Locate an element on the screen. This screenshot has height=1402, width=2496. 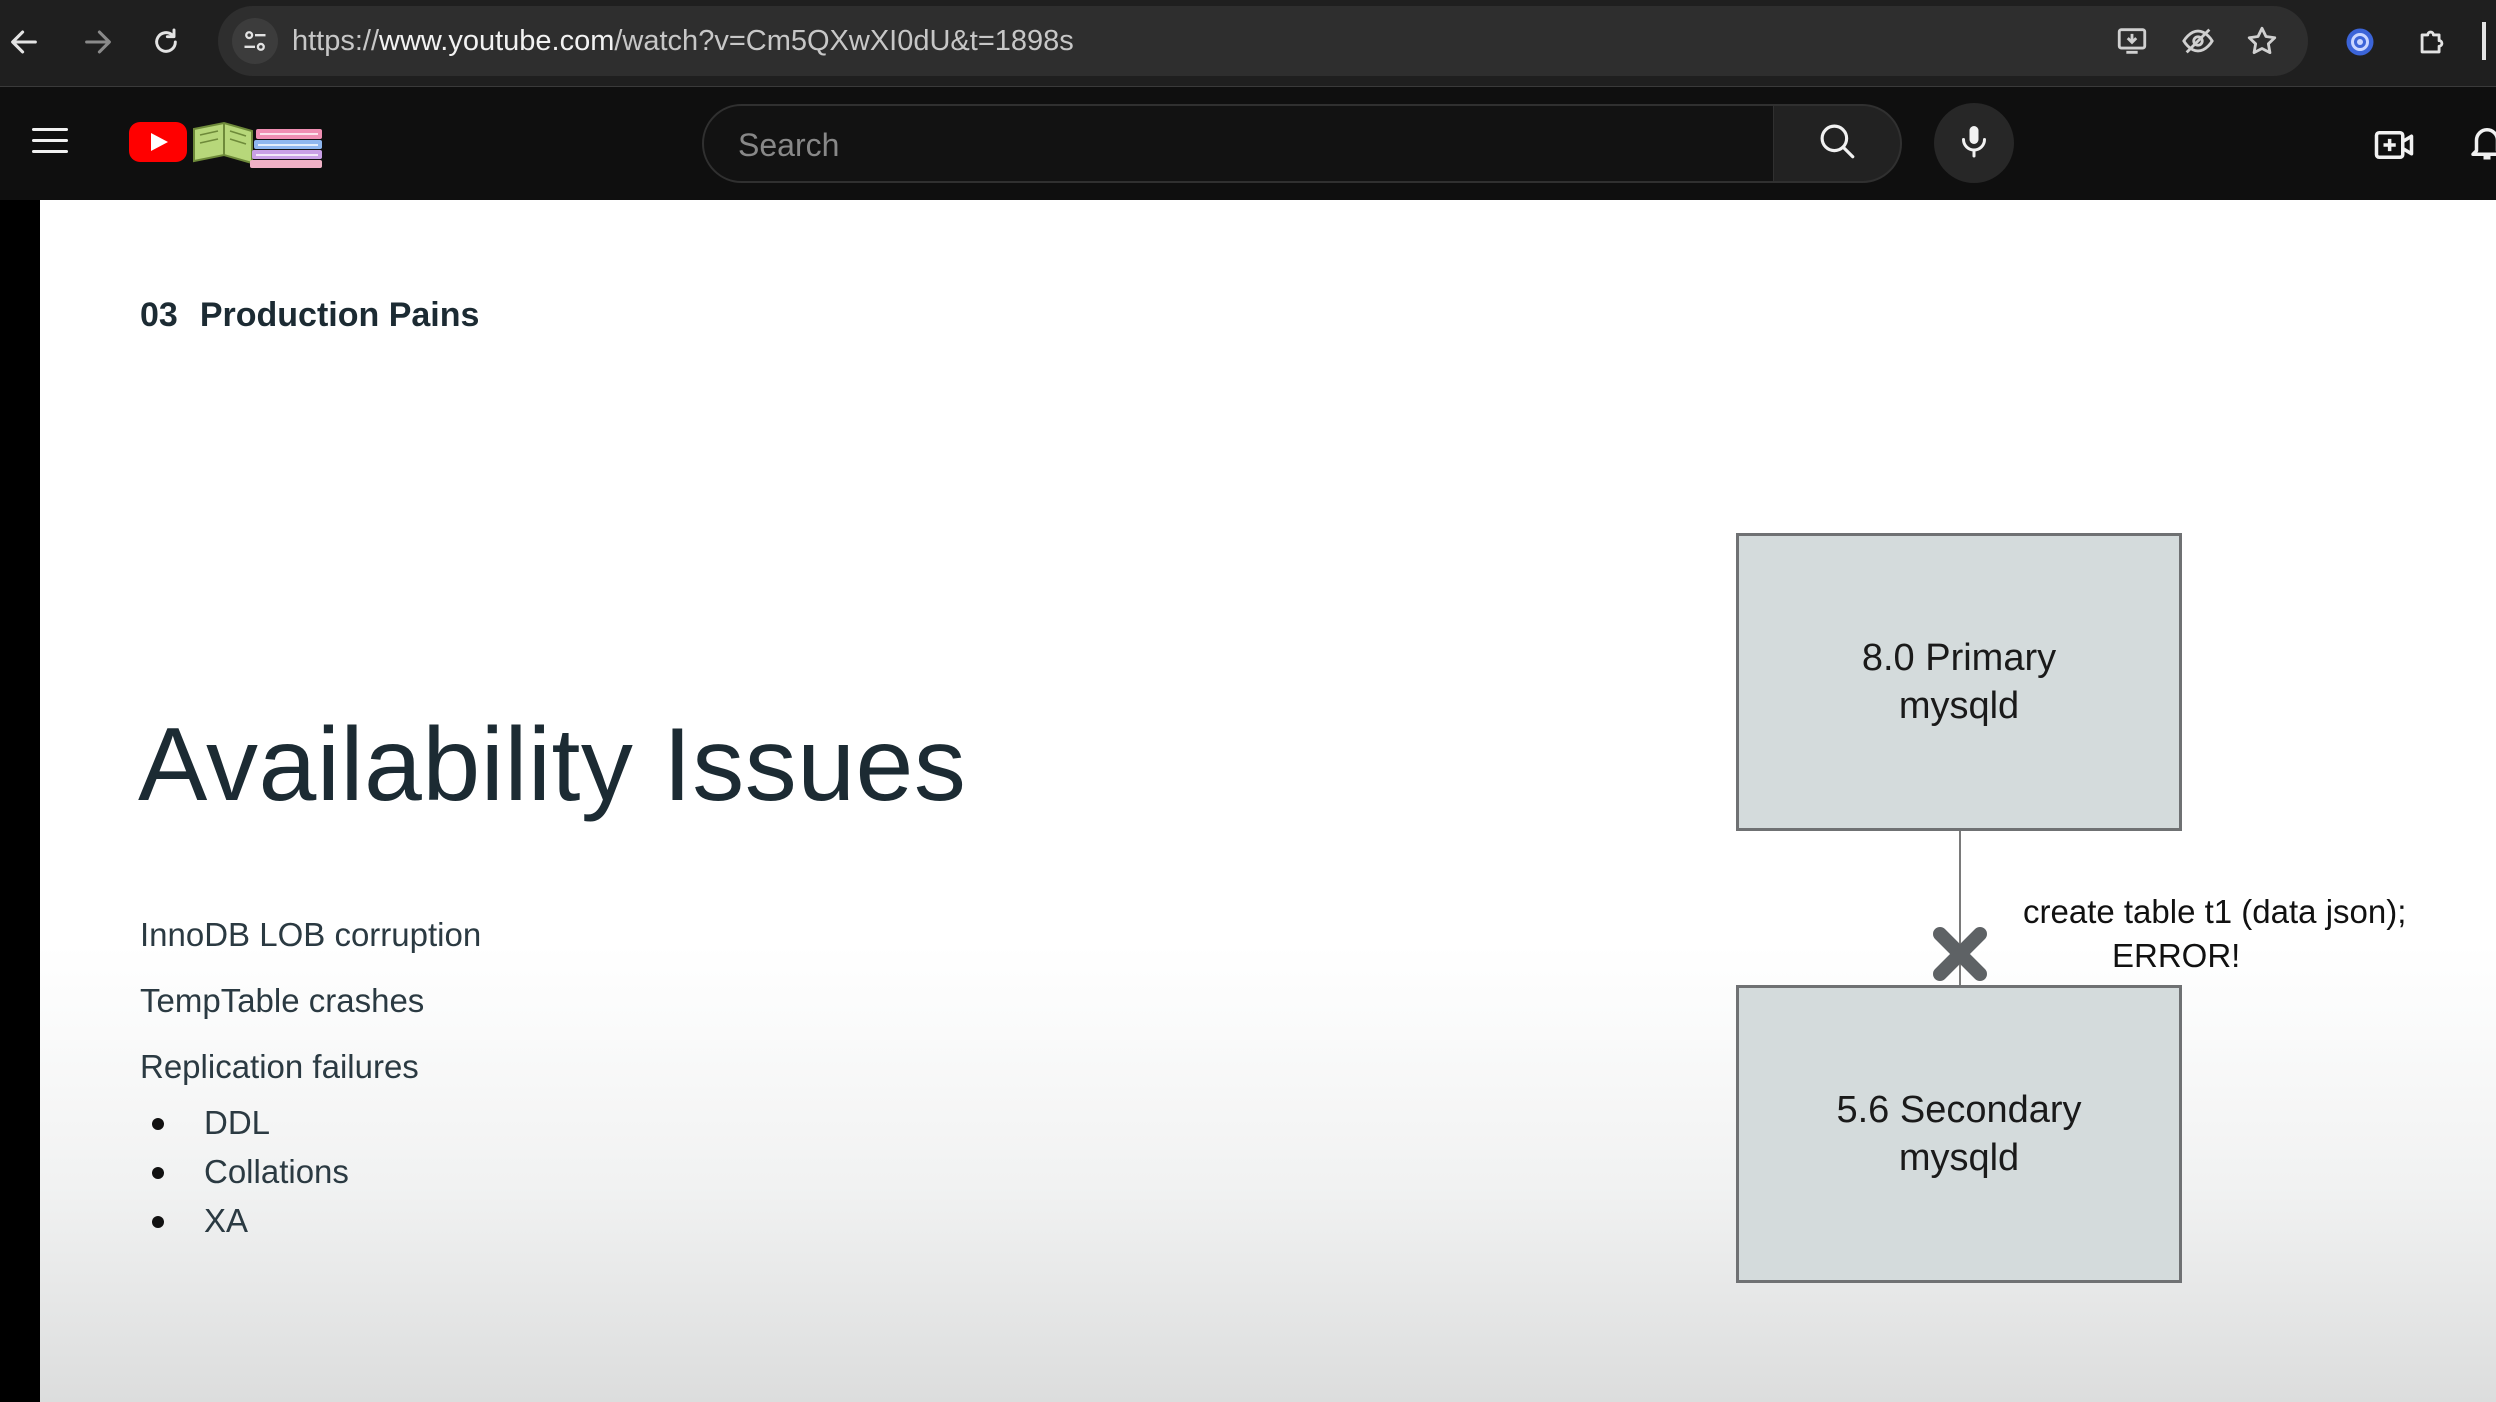
create-video-icon is located at coordinates (2394, 145).